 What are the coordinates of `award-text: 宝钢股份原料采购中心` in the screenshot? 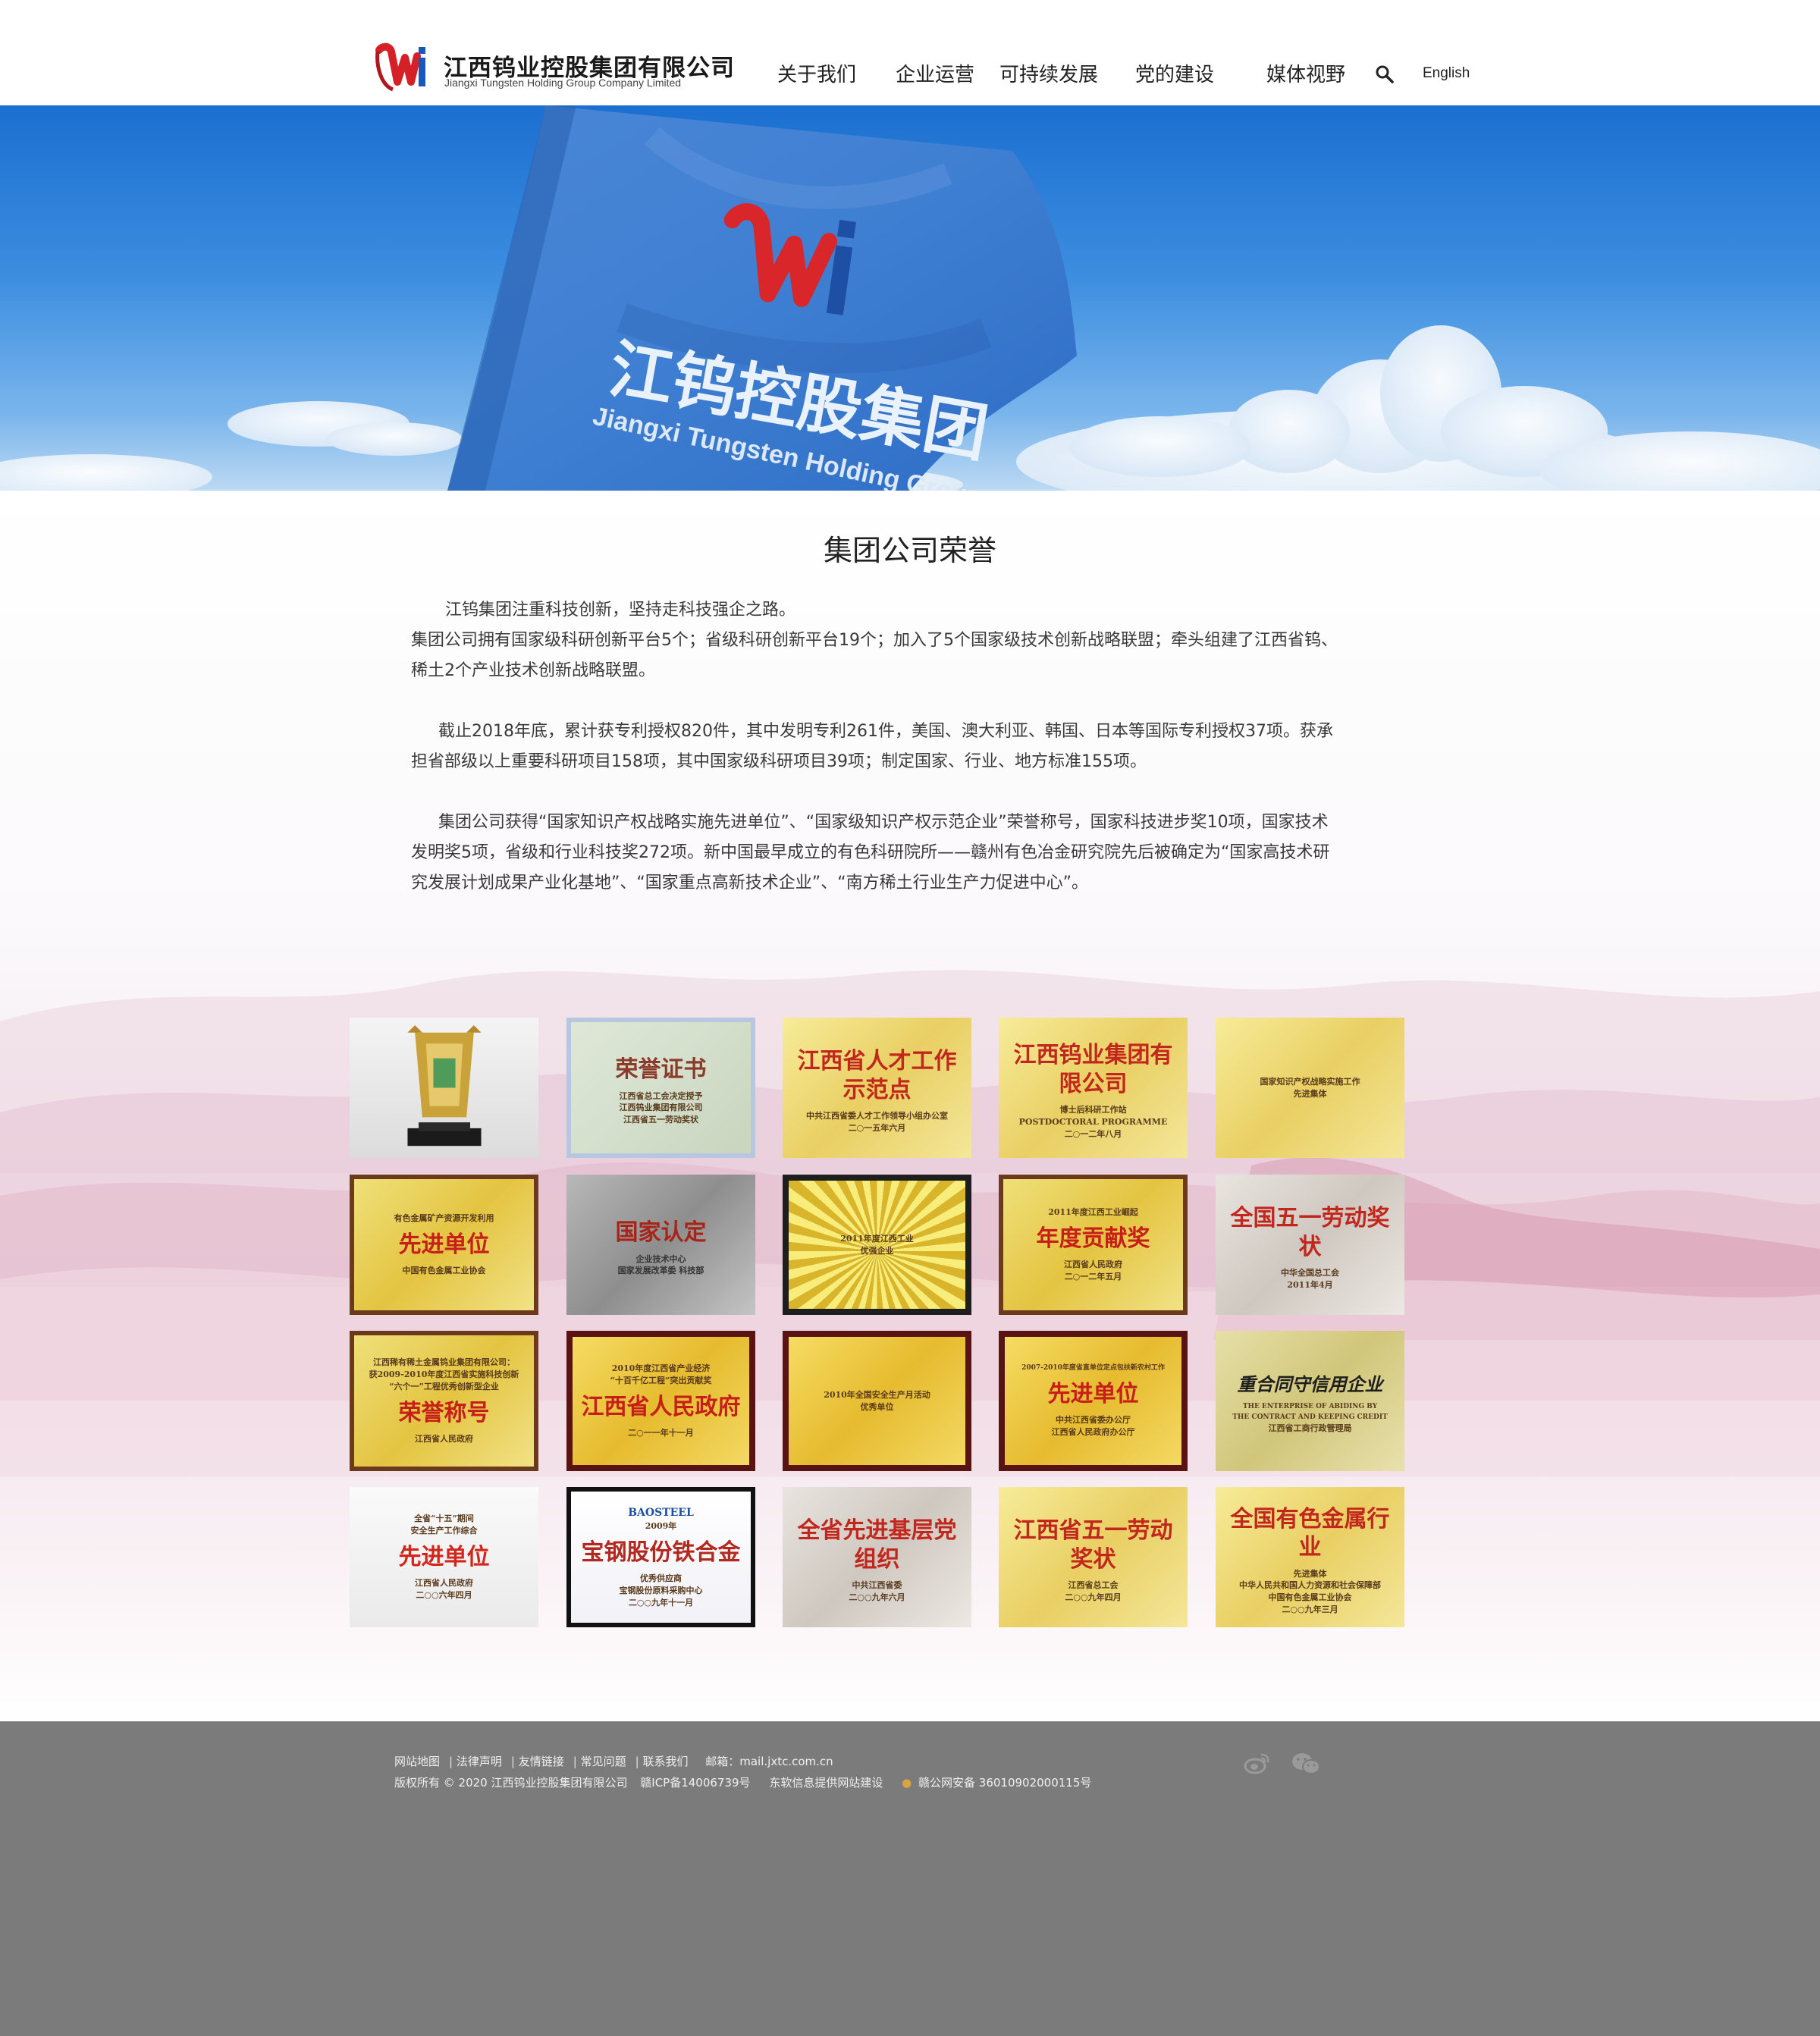 It's located at (661, 1590).